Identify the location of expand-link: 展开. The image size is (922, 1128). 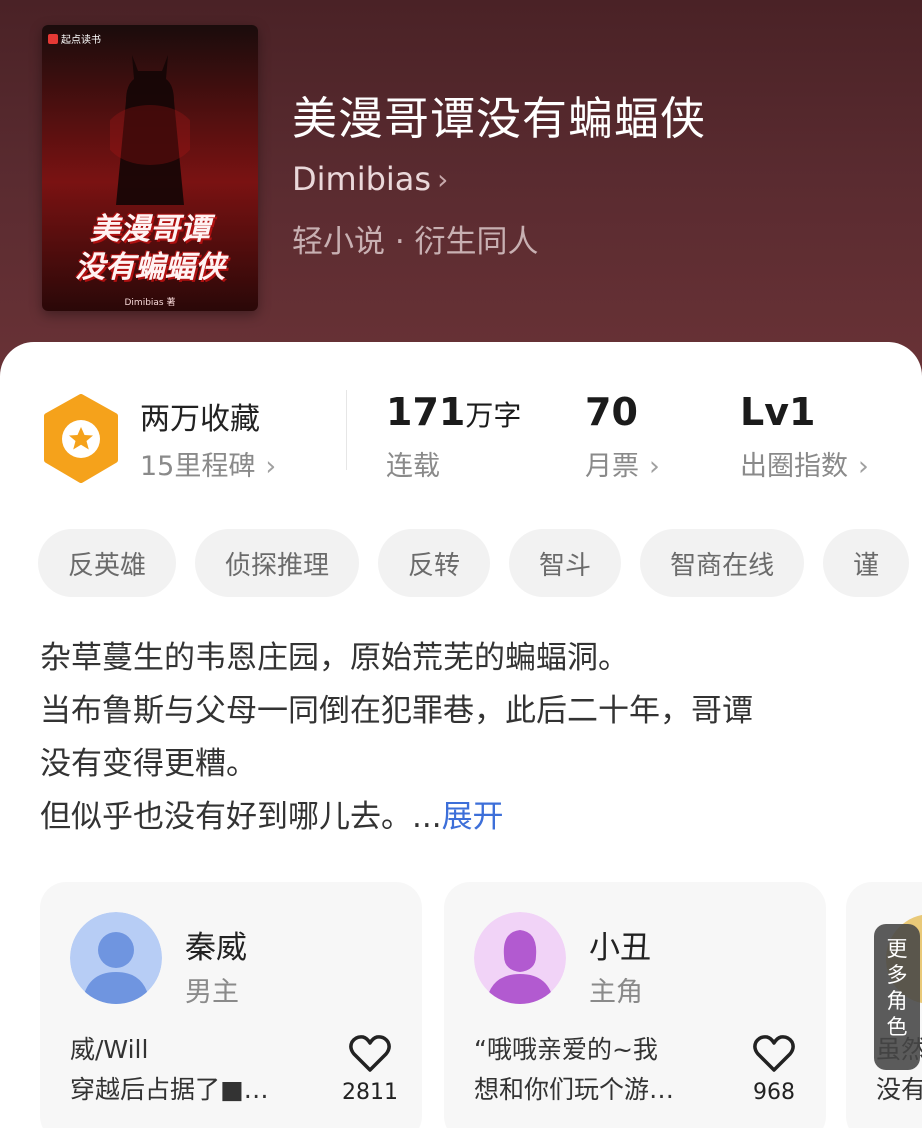
(473, 817).